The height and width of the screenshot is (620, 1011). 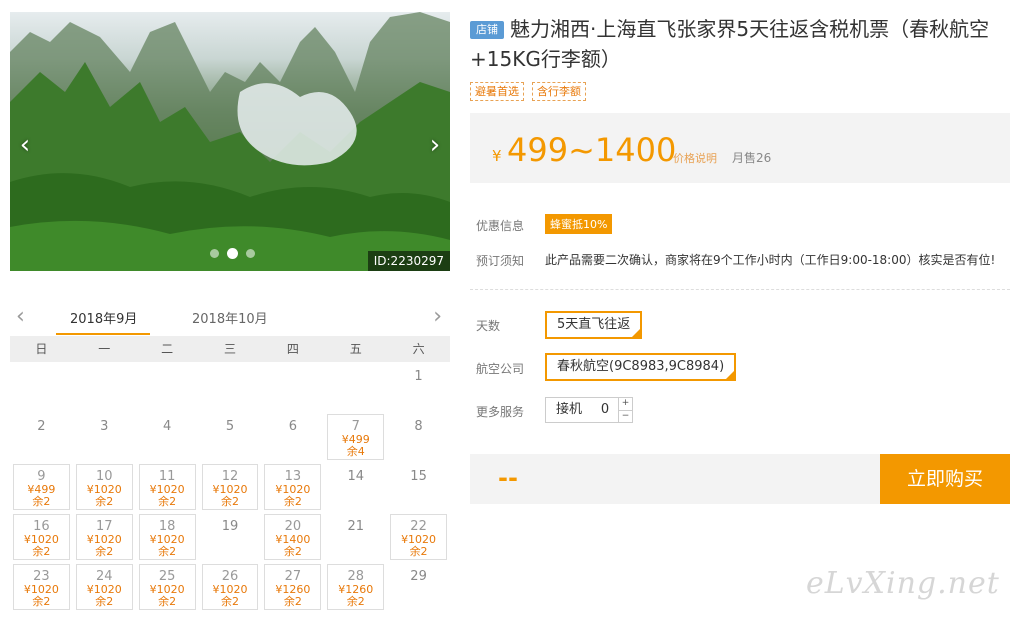 What do you see at coordinates (230, 576) in the screenshot?
I see `day-number: 26` at bounding box center [230, 576].